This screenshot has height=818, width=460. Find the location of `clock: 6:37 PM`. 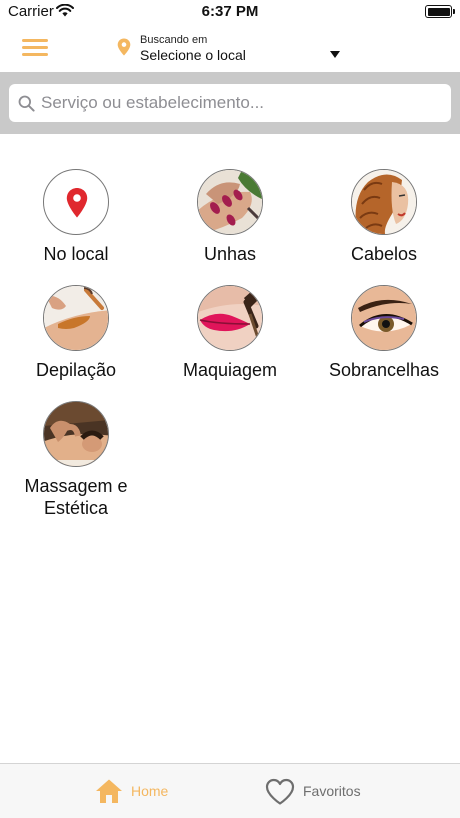

clock: 6:37 PM is located at coordinates (230, 11).